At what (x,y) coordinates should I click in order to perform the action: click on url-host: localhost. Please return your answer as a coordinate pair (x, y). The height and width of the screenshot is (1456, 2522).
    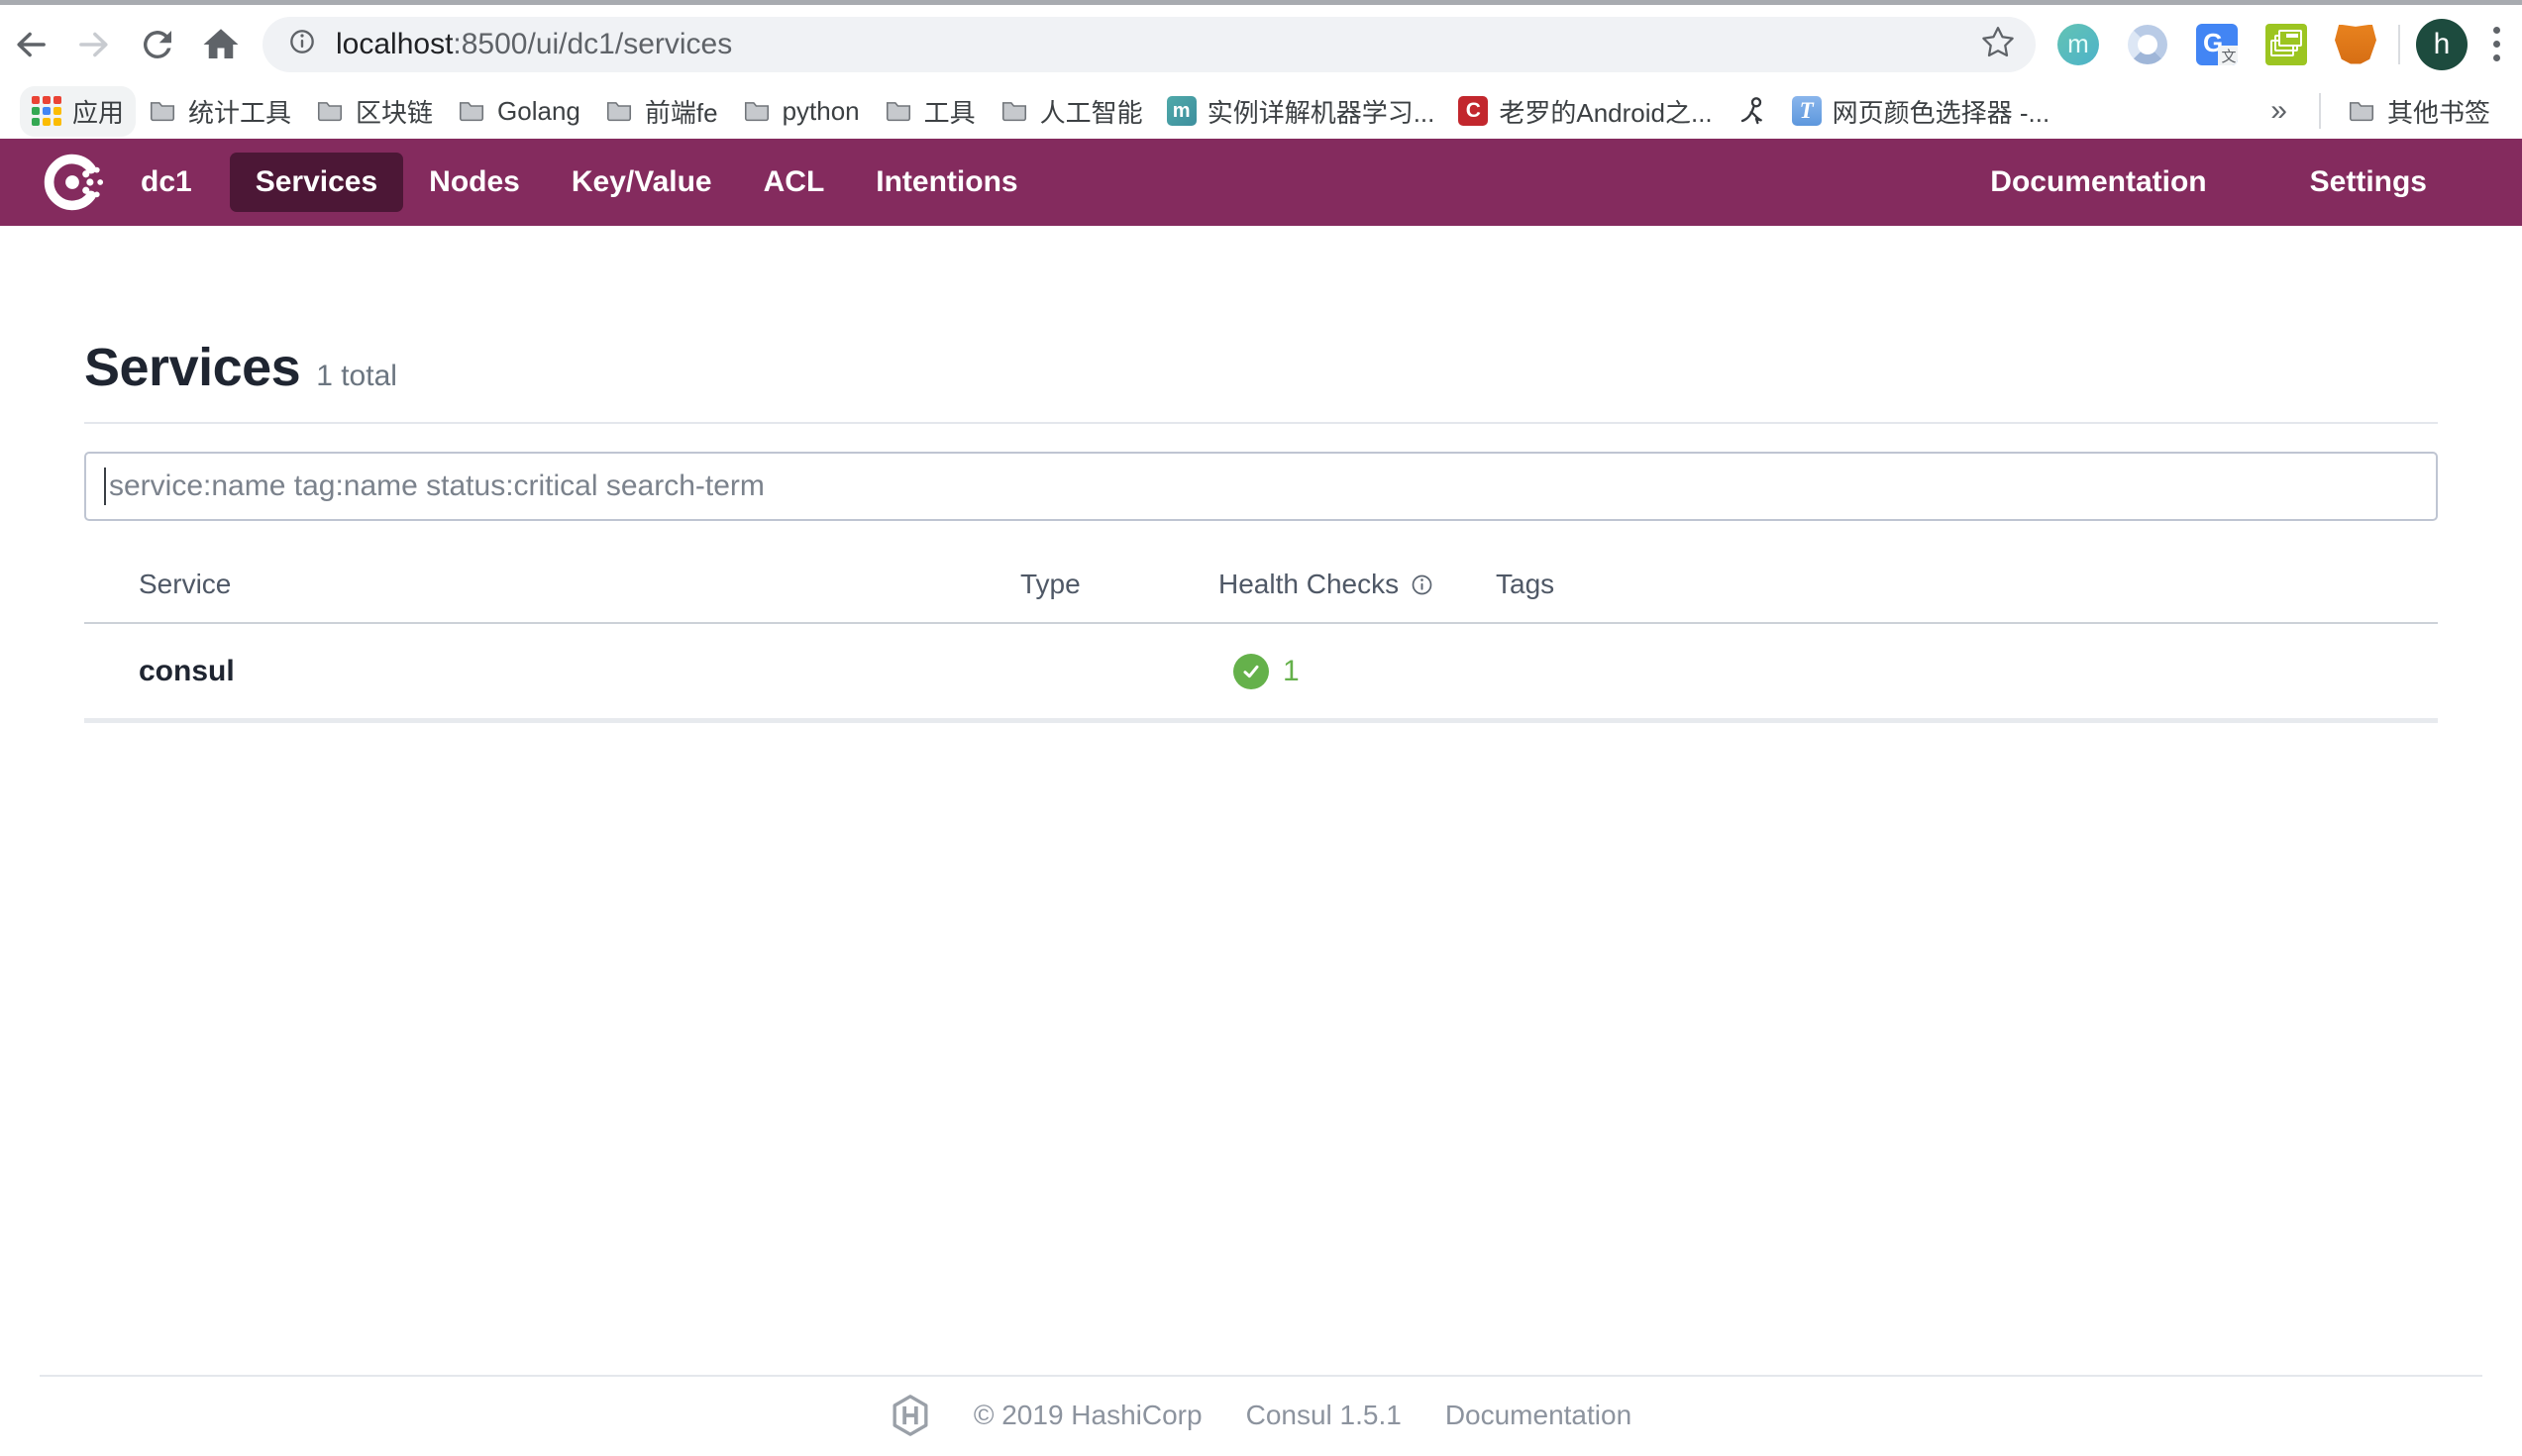
    Looking at the image, I should click on (395, 43).